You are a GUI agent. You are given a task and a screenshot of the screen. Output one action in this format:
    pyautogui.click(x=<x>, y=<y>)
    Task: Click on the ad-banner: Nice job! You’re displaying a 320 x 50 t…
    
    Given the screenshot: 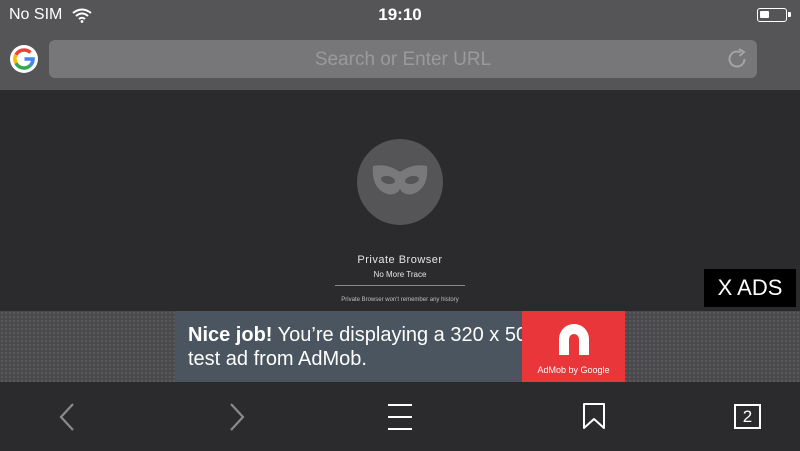 What is the action you would take?
    pyautogui.click(x=400, y=346)
    